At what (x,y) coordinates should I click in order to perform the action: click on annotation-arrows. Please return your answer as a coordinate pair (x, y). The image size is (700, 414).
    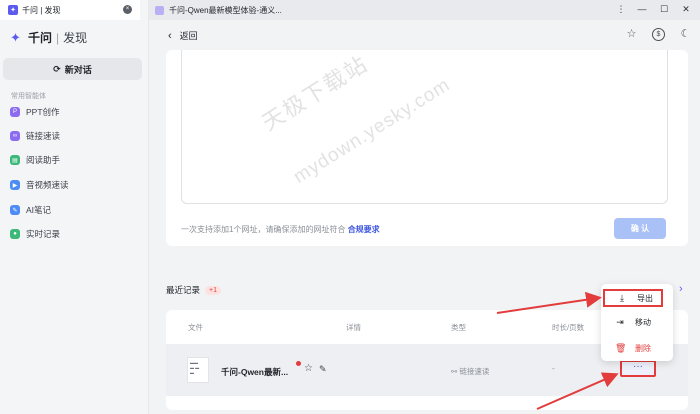
    Looking at the image, I should click on (557, 350).